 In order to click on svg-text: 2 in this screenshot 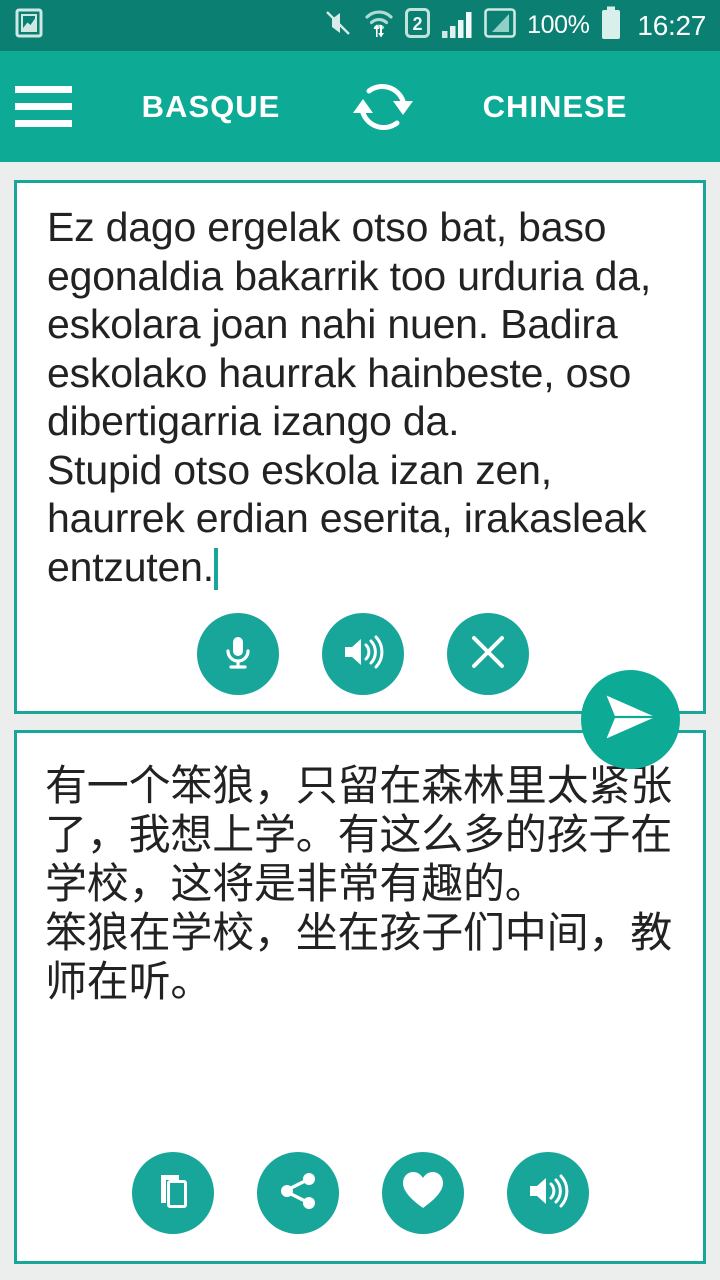, I will do `click(418, 24)`.